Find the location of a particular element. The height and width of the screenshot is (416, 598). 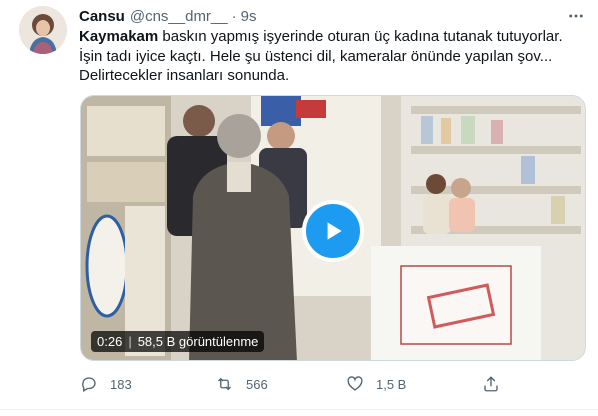

share-icon is located at coordinates (490, 384).